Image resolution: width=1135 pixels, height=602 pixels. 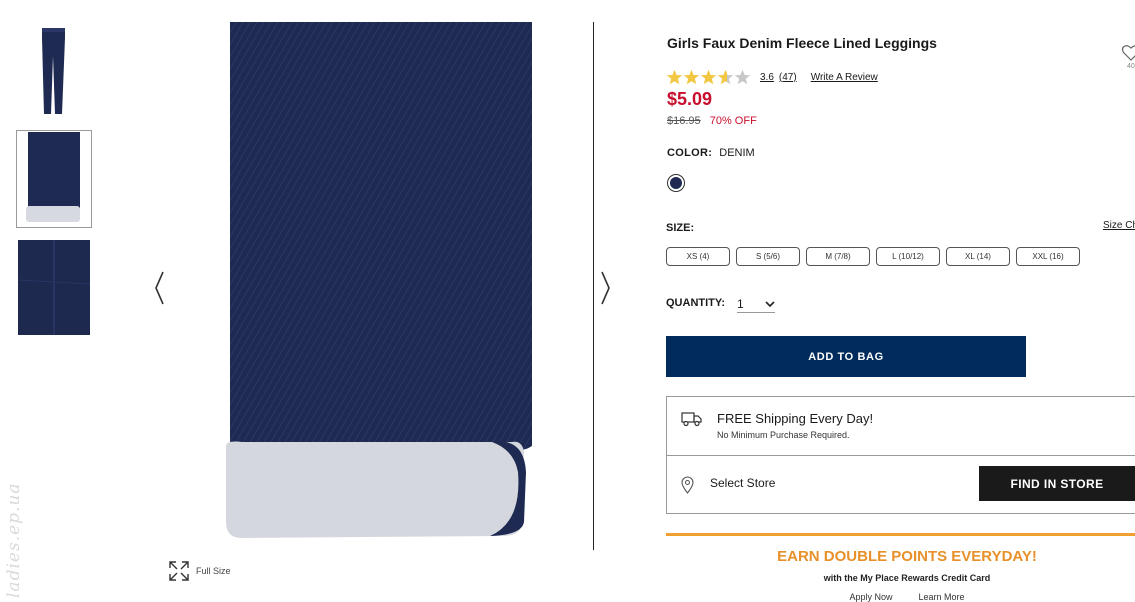 I want to click on swatch-fill, so click(x=676, y=183).